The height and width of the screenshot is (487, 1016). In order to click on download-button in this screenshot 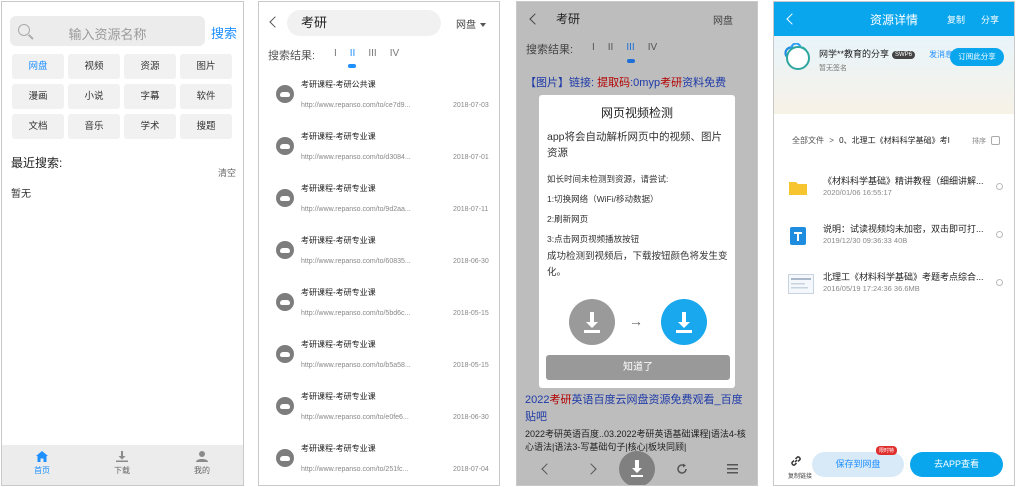, I will do `click(637, 468)`.